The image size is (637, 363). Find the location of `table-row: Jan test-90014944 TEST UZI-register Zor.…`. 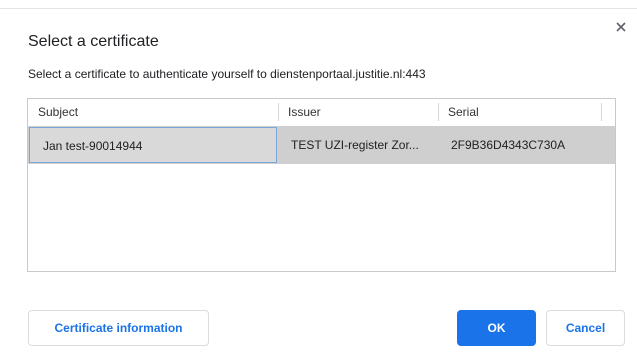

table-row: Jan test-90014944 TEST UZI-register Zor.… is located at coordinates (321, 145).